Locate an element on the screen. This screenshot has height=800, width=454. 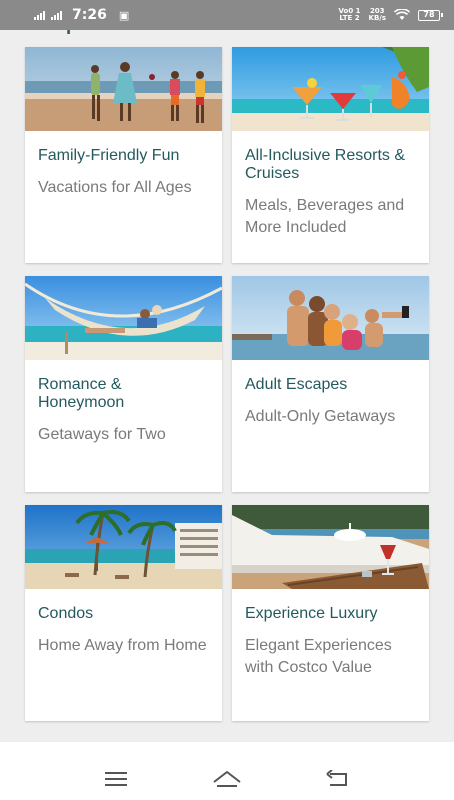
card-condos: Condos Home Away from Home is located at coordinates (123, 613).